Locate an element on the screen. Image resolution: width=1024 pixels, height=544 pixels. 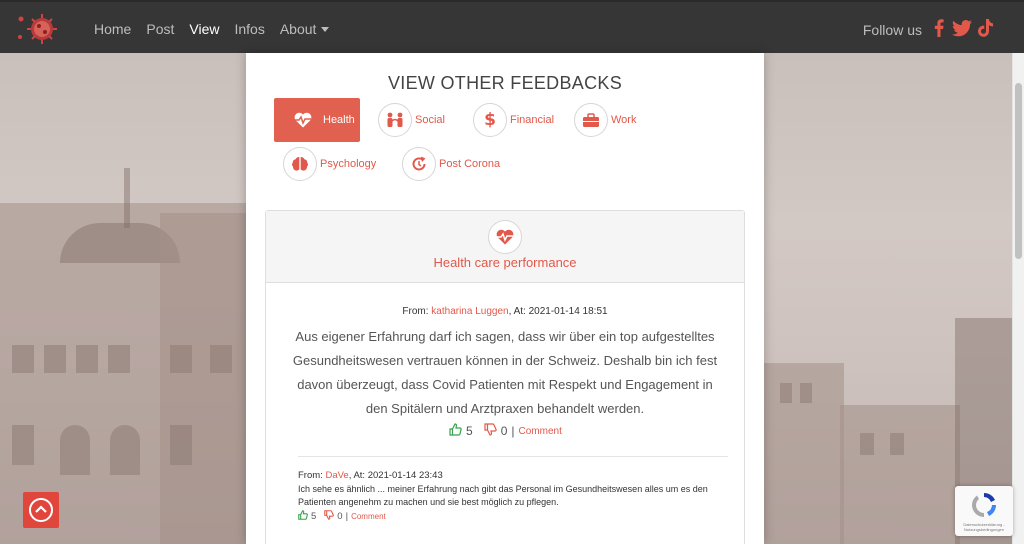
caret-down-icon is located at coordinates (325, 30).